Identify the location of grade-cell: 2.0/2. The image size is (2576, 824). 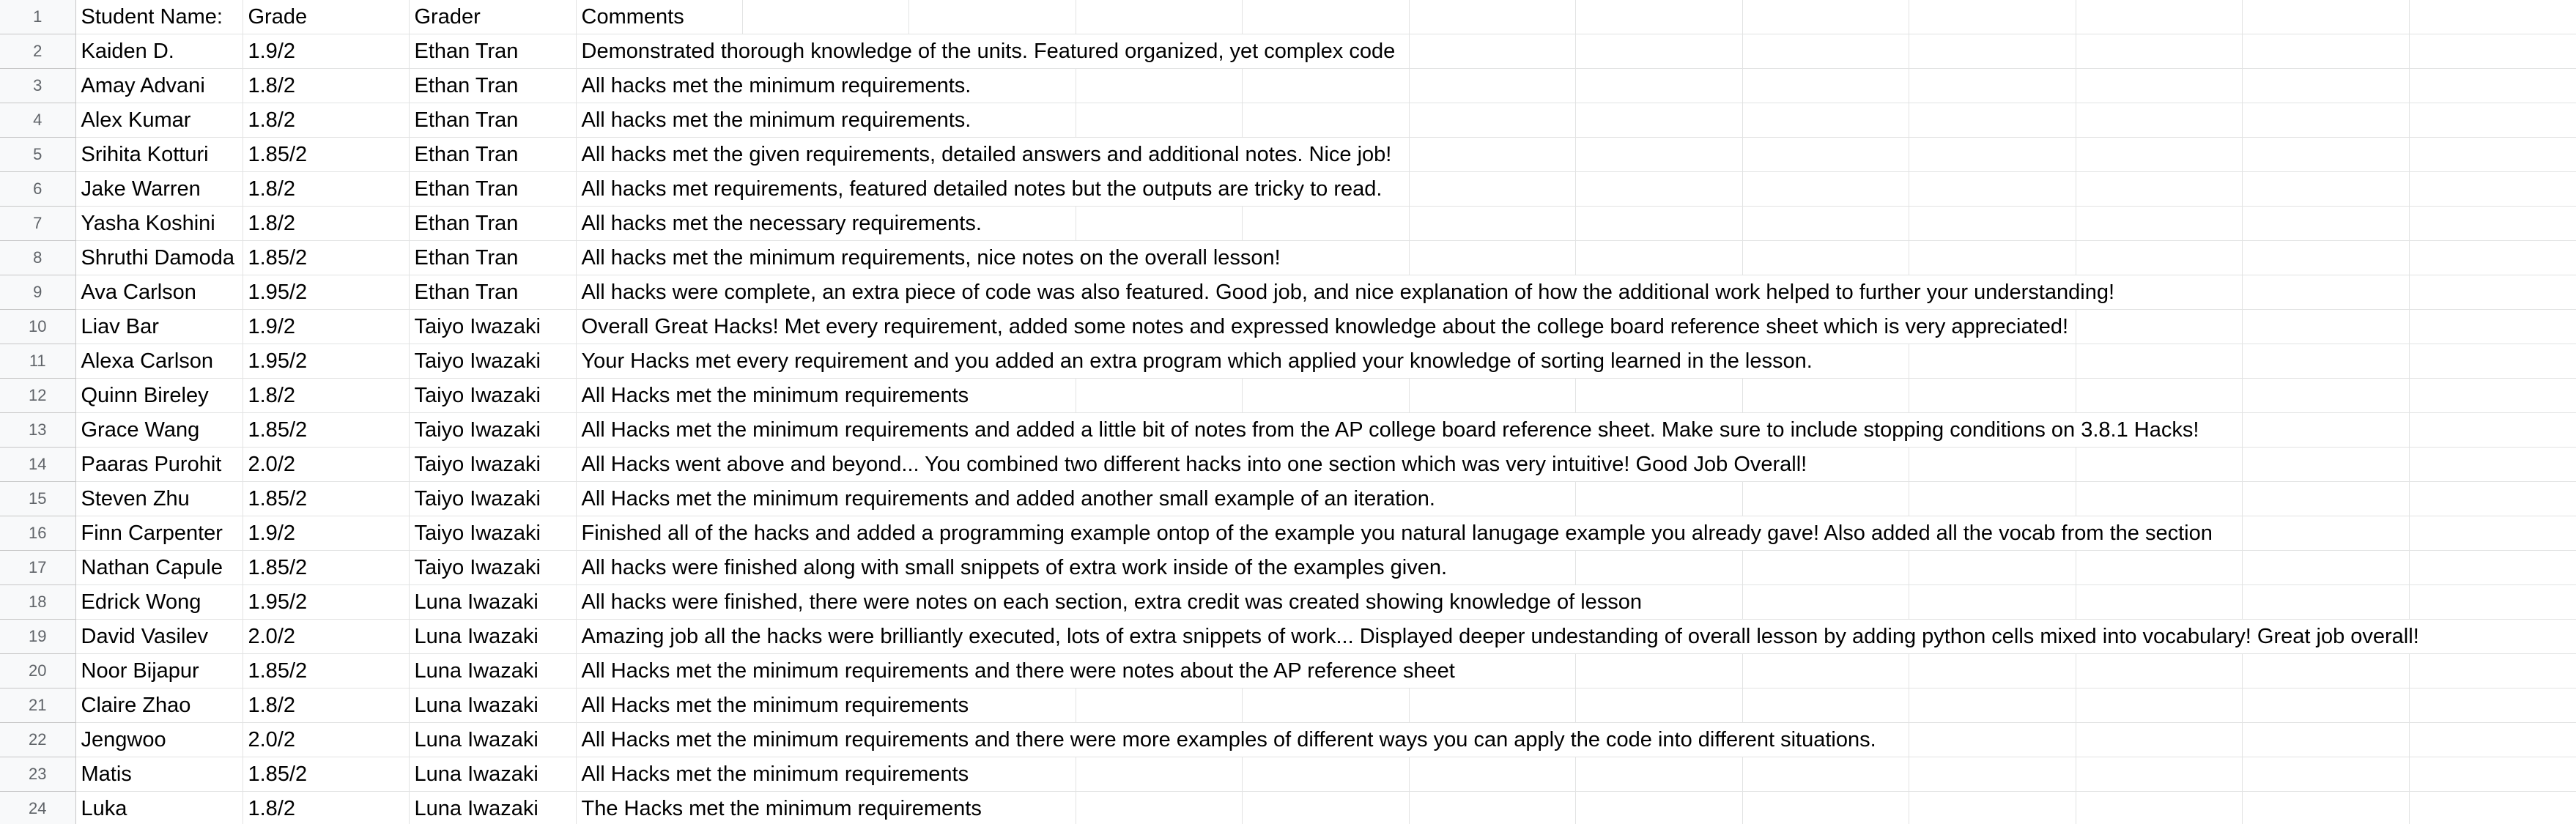
(326, 464).